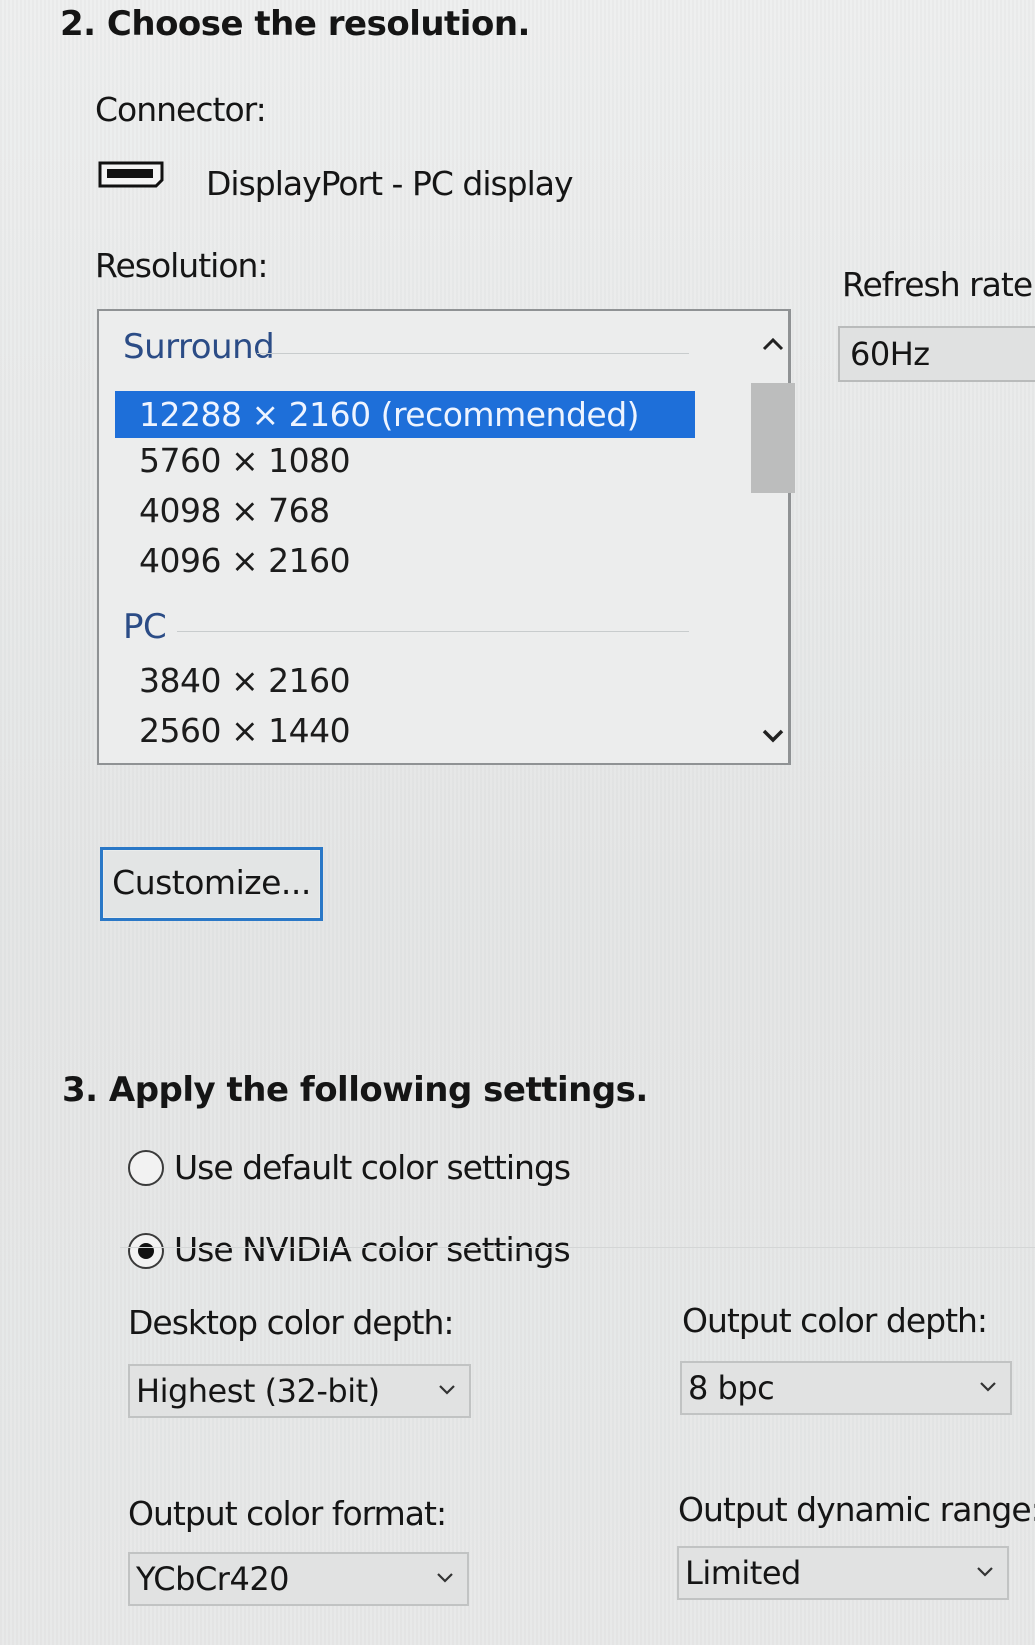 The height and width of the screenshot is (1645, 1035). I want to click on output-dynamic-range-value: Limited, so click(743, 1573).